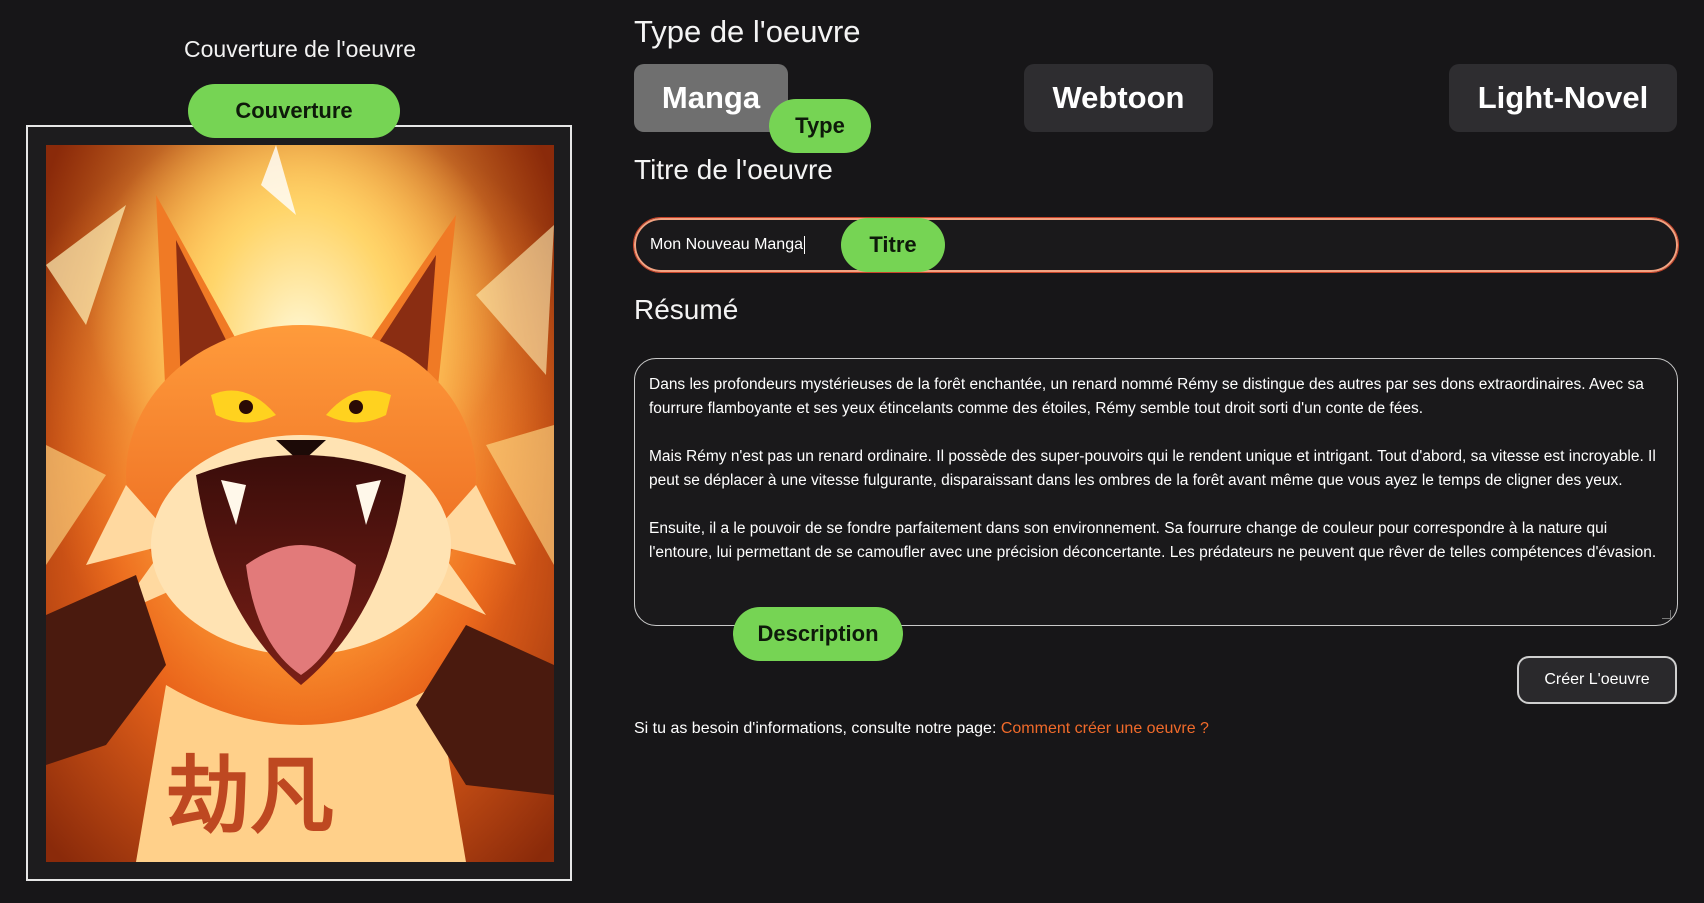 This screenshot has width=1704, height=903. I want to click on resize-handle-icon, so click(1666, 614).